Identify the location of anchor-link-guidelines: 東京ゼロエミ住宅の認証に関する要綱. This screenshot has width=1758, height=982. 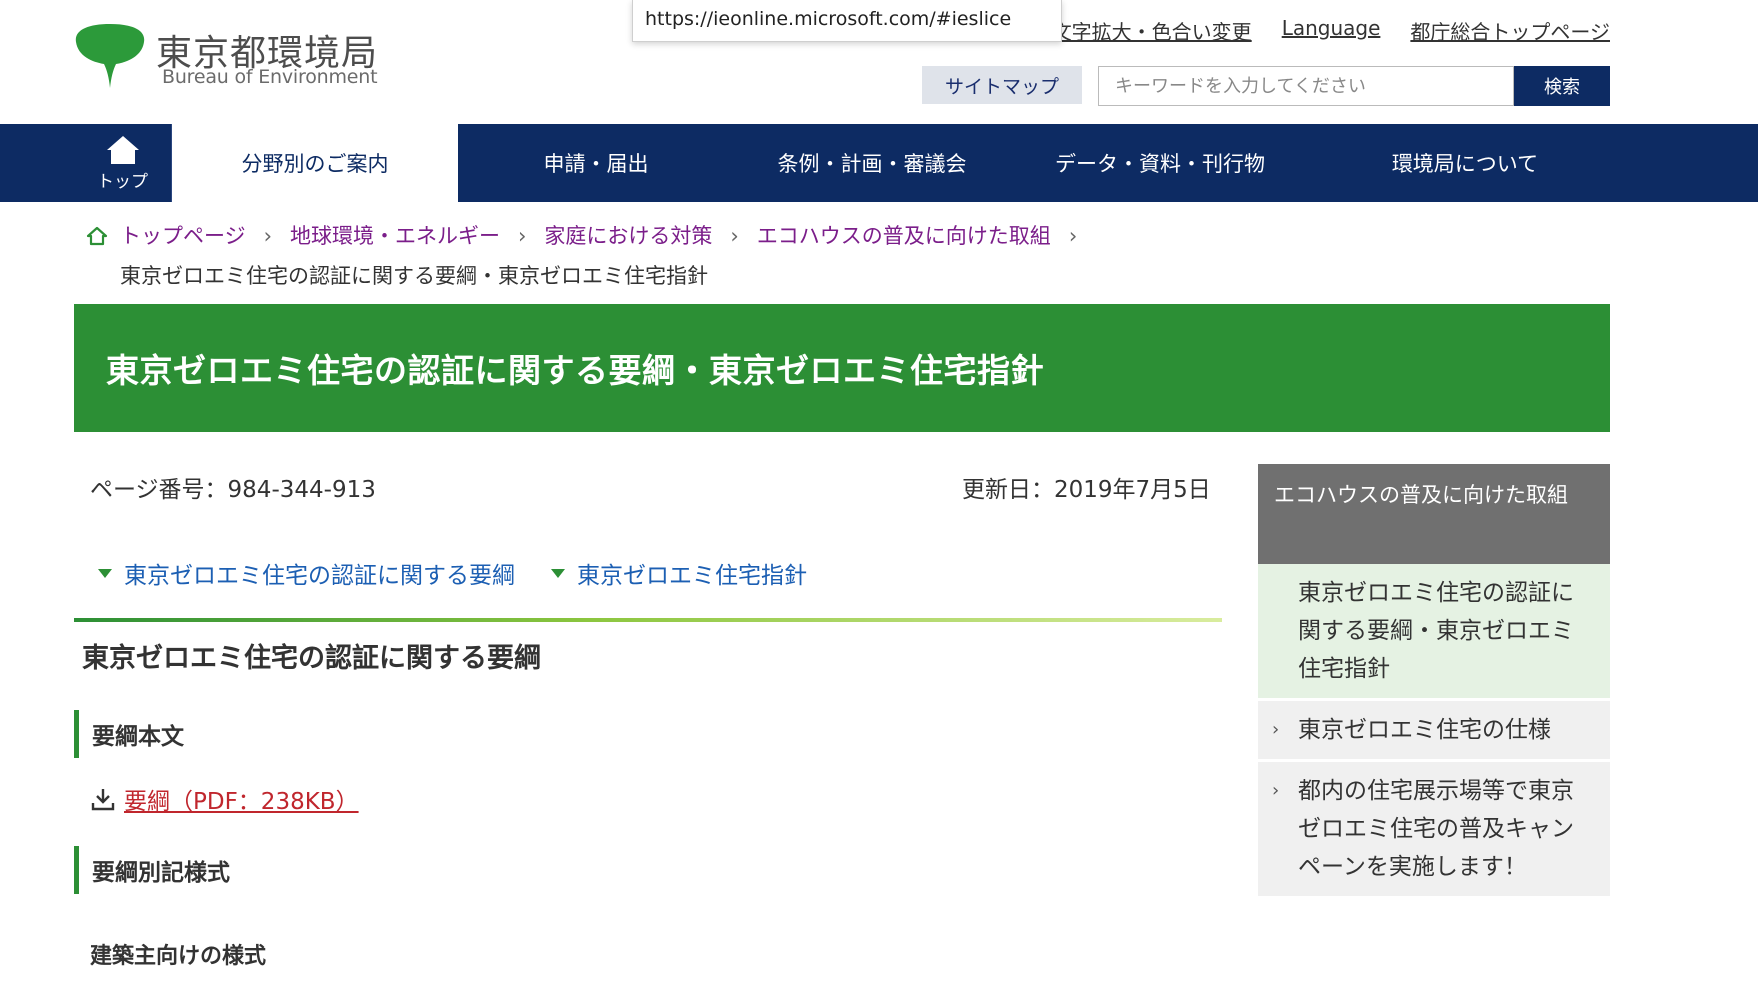
(306, 573).